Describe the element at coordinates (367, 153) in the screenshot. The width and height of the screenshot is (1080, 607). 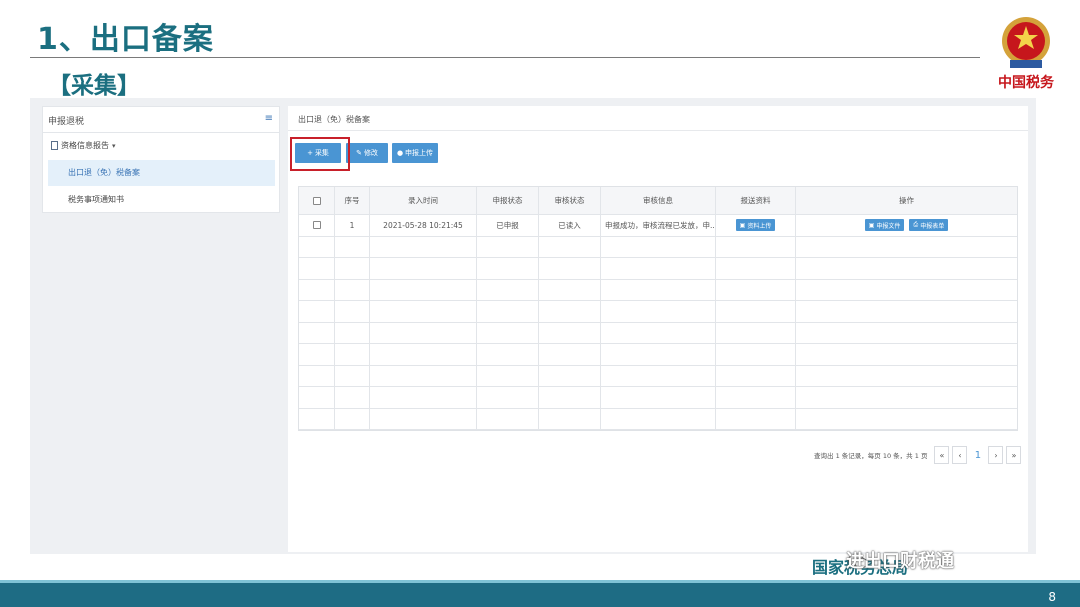
I see `modify-button: ✎ 修改` at that location.